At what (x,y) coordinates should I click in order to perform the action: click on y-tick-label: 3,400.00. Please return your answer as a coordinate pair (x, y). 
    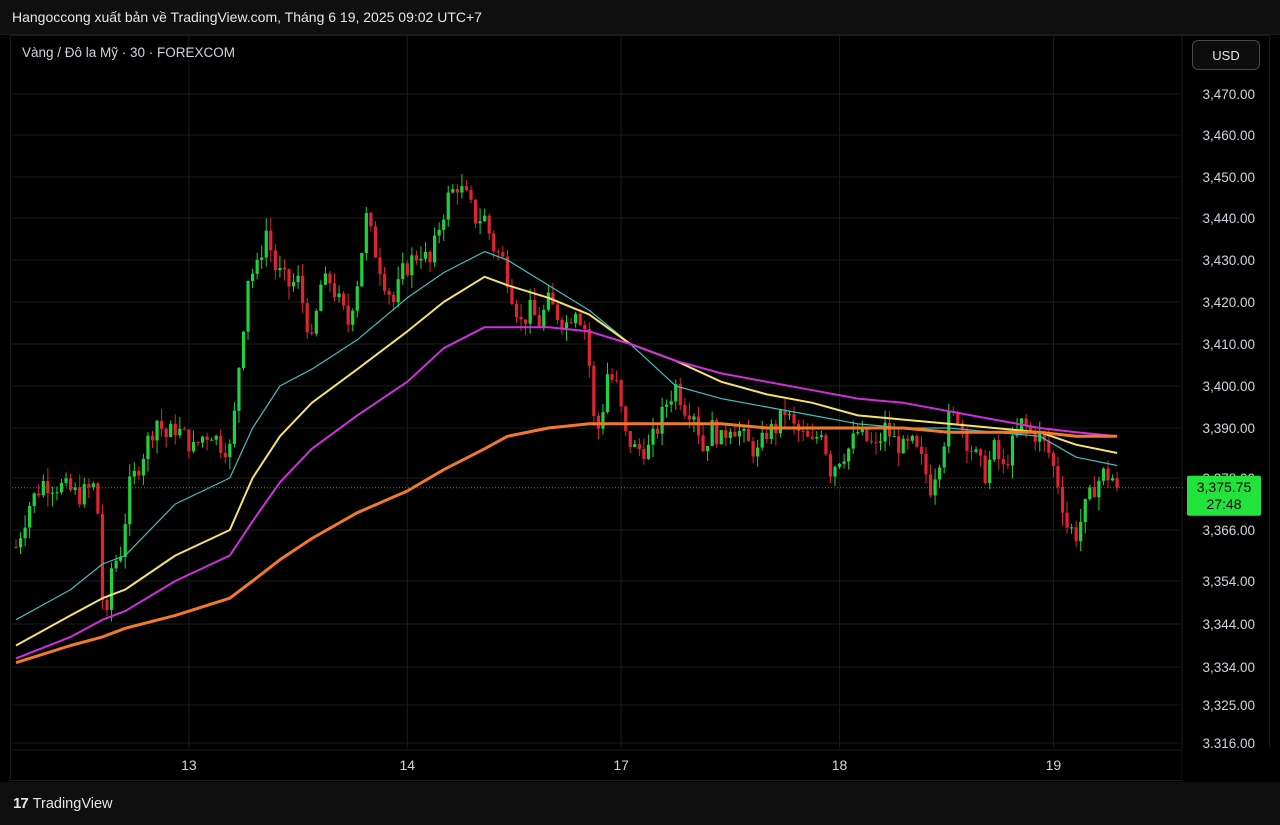
    Looking at the image, I should click on (1228, 386).